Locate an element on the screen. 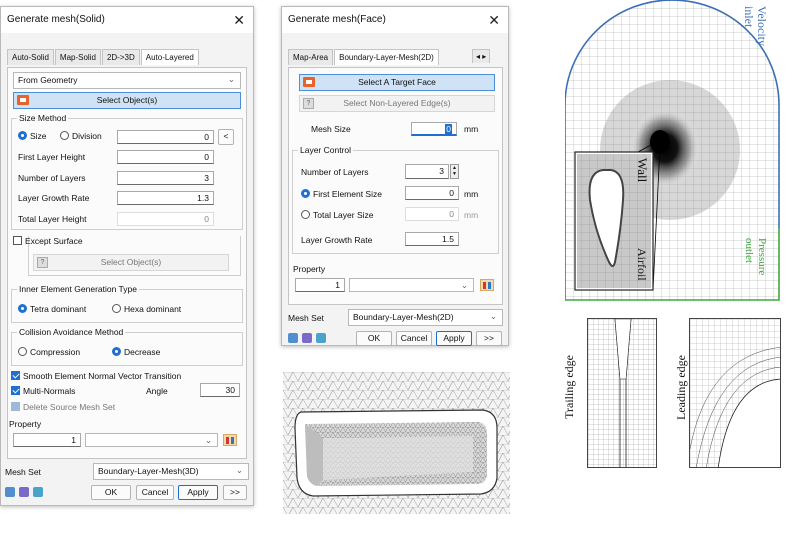 Image resolution: width=800 pixels, height=549 pixels. tab-map-solid: Map-Solid is located at coordinates (77, 57).